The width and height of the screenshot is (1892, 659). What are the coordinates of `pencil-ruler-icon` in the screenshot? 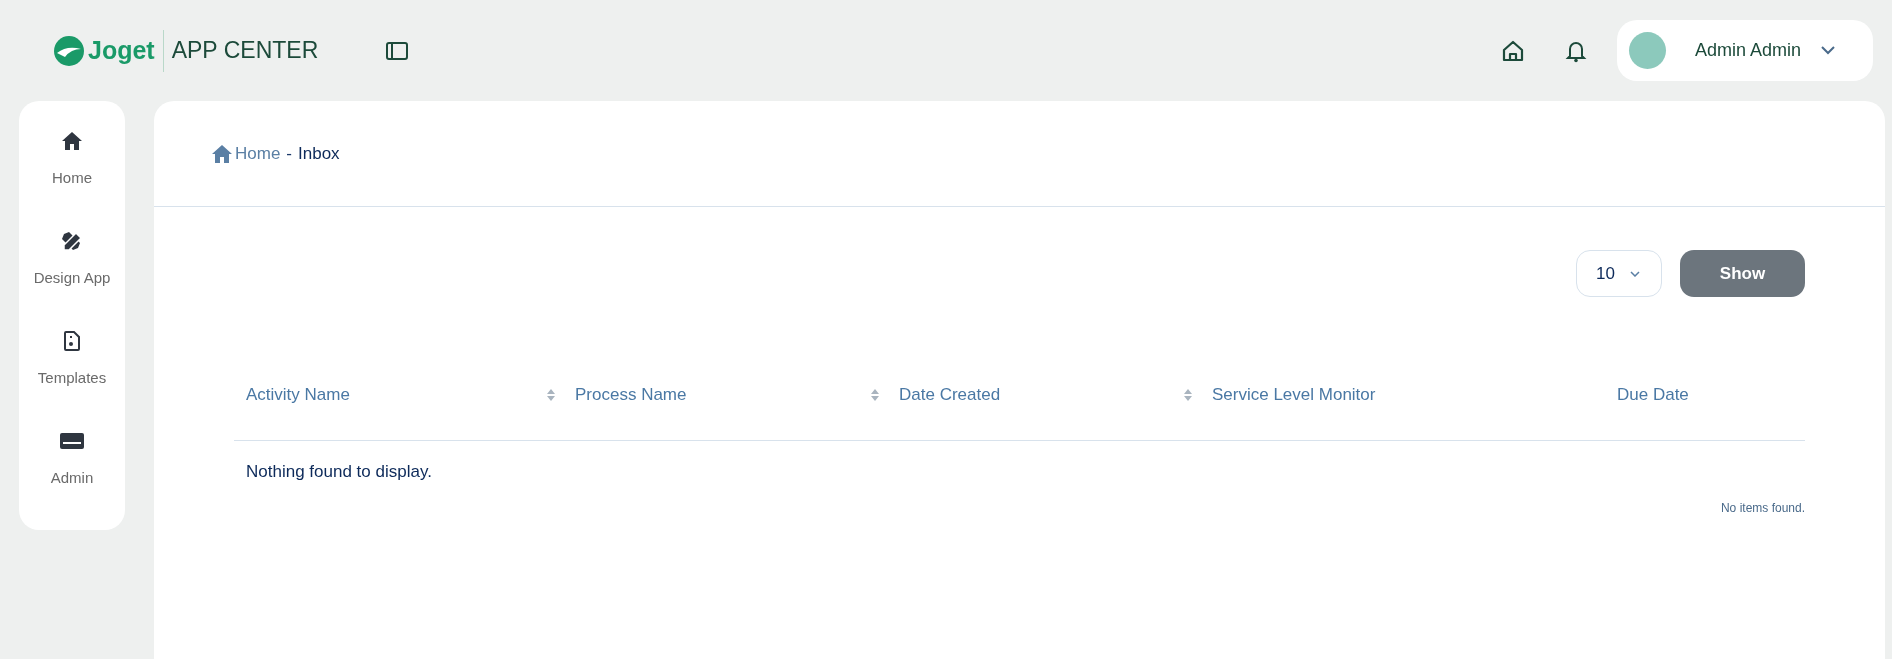 It's located at (72, 241).